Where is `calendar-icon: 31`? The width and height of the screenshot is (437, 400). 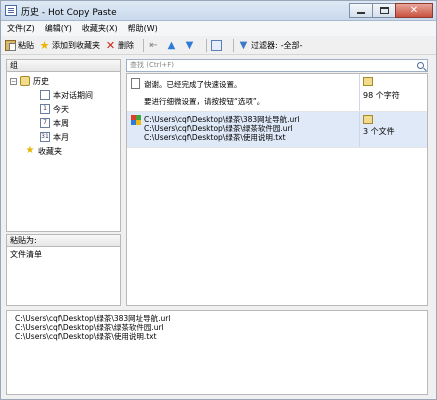 calendar-icon: 31 is located at coordinates (45, 137).